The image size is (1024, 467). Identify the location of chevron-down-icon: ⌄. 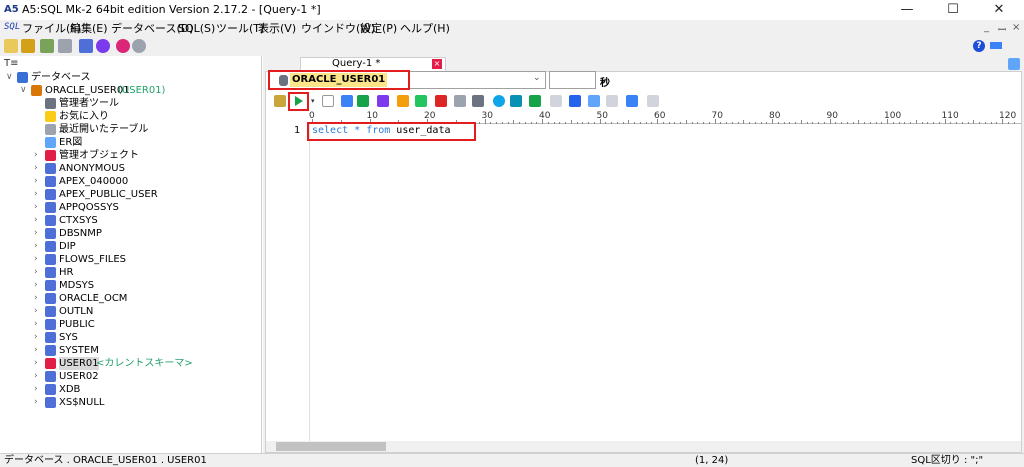
(537, 78).